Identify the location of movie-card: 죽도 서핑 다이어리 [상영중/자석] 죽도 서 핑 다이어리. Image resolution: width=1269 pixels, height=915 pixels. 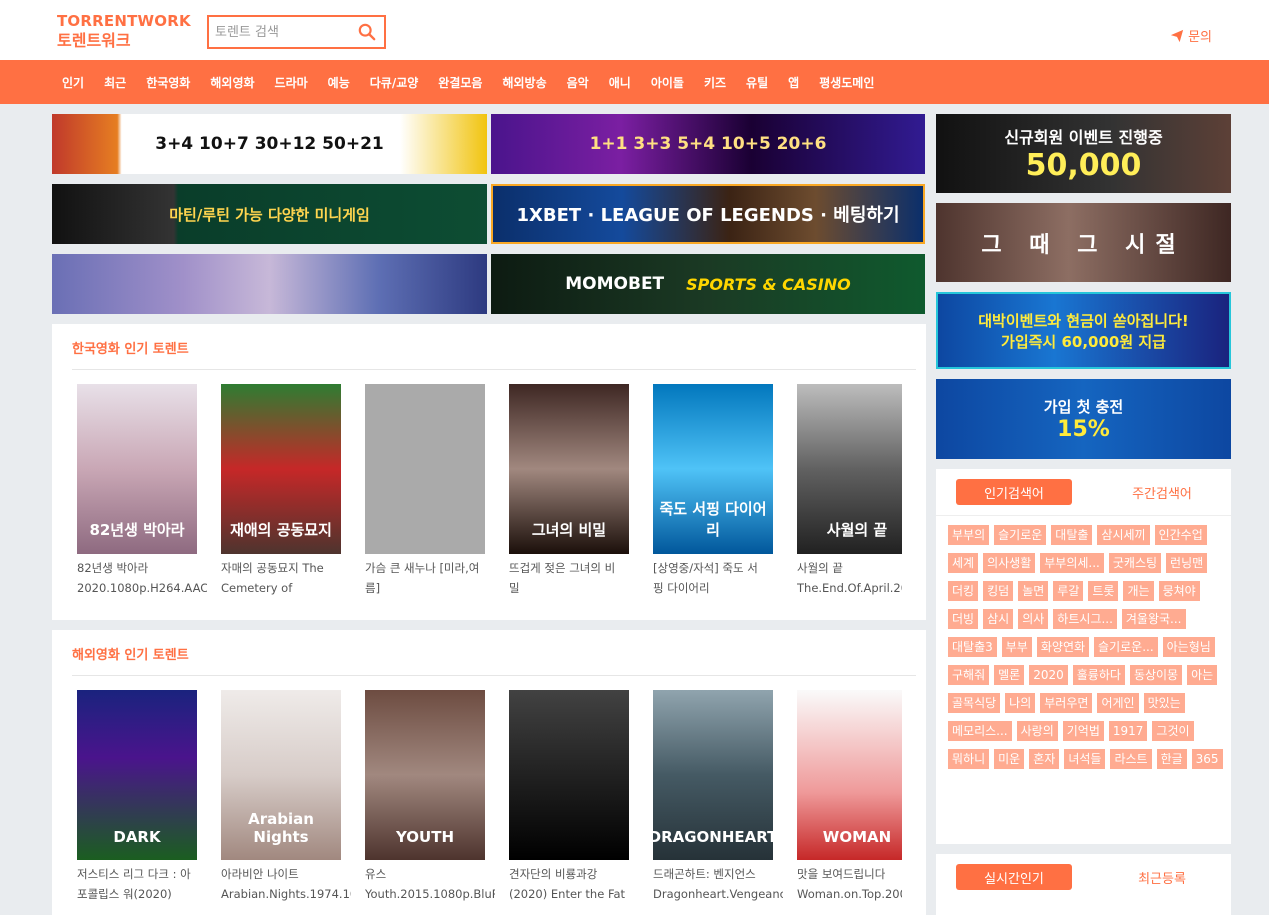
(713, 492).